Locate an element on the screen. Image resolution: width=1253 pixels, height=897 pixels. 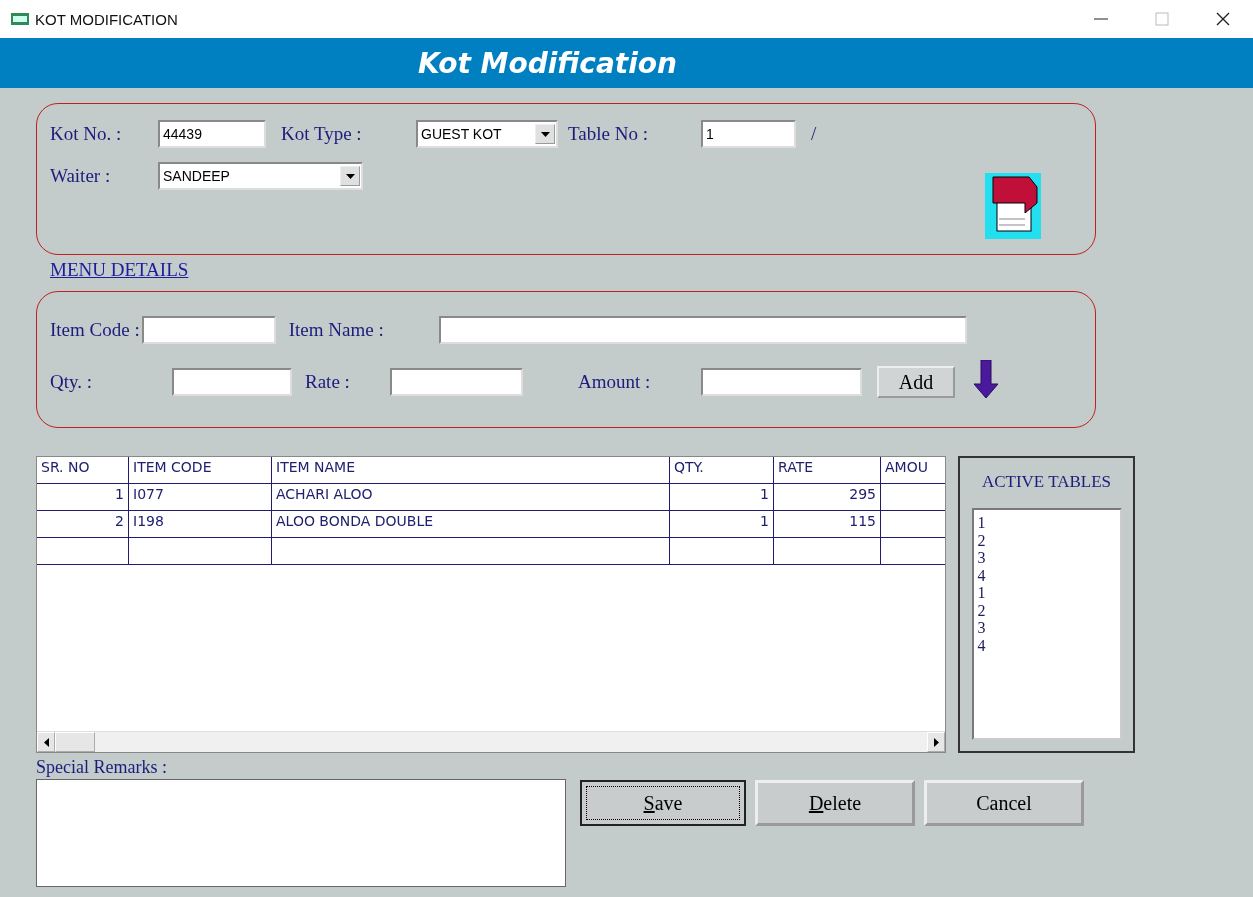
quantity-field is located at coordinates (232, 382).